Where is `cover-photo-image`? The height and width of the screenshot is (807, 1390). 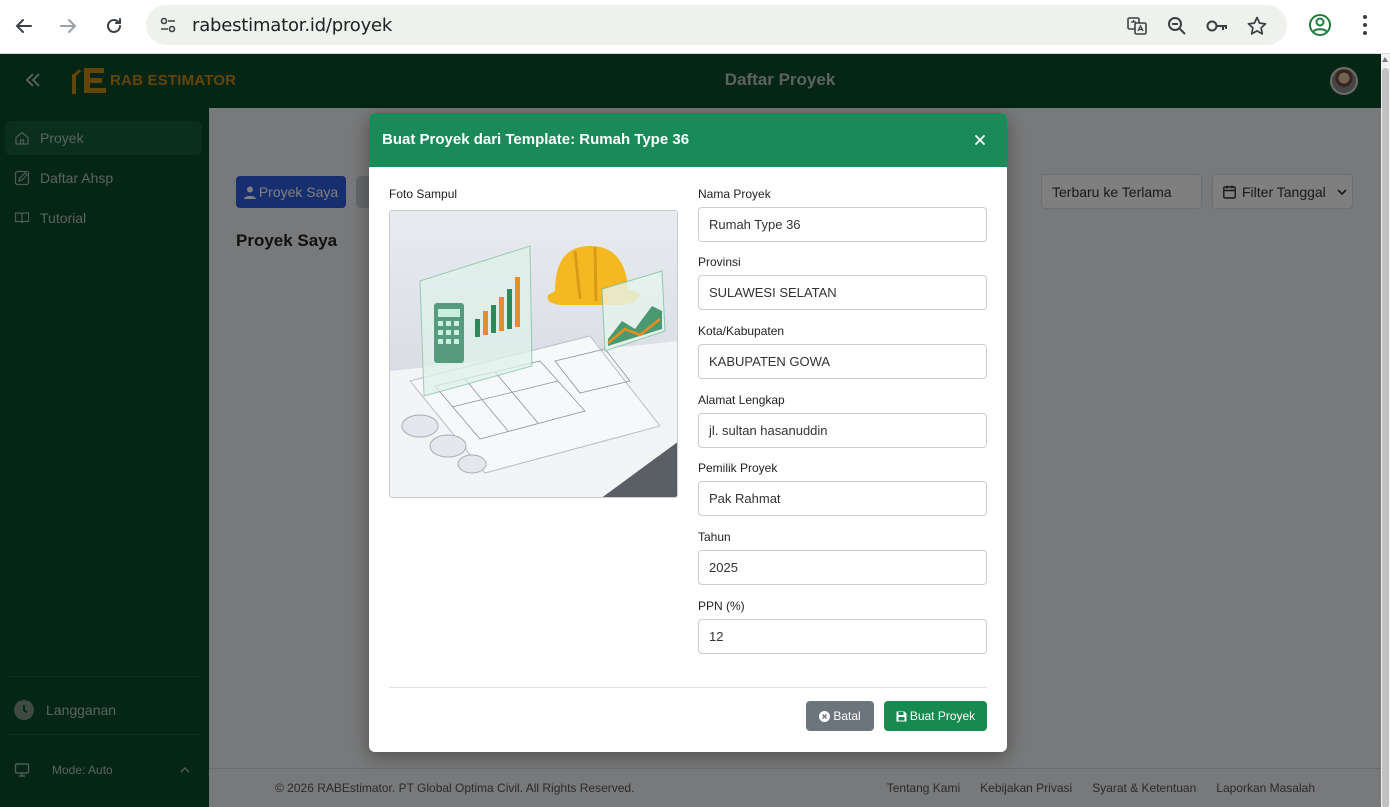
cover-photo-image is located at coordinates (533, 354).